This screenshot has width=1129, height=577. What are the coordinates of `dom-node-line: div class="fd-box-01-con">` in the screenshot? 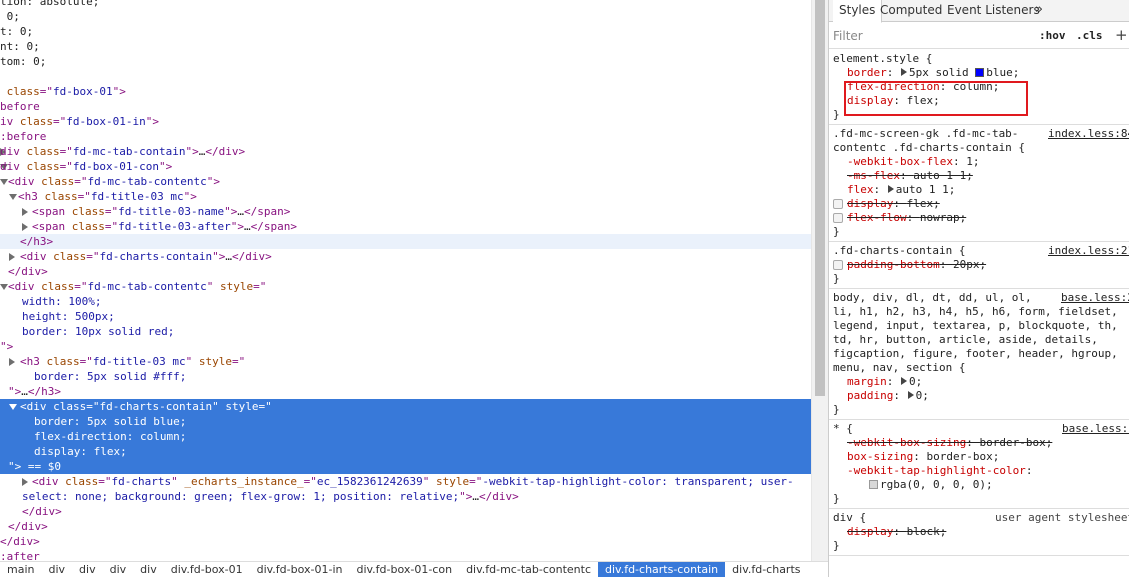 It's located at (405, 166).